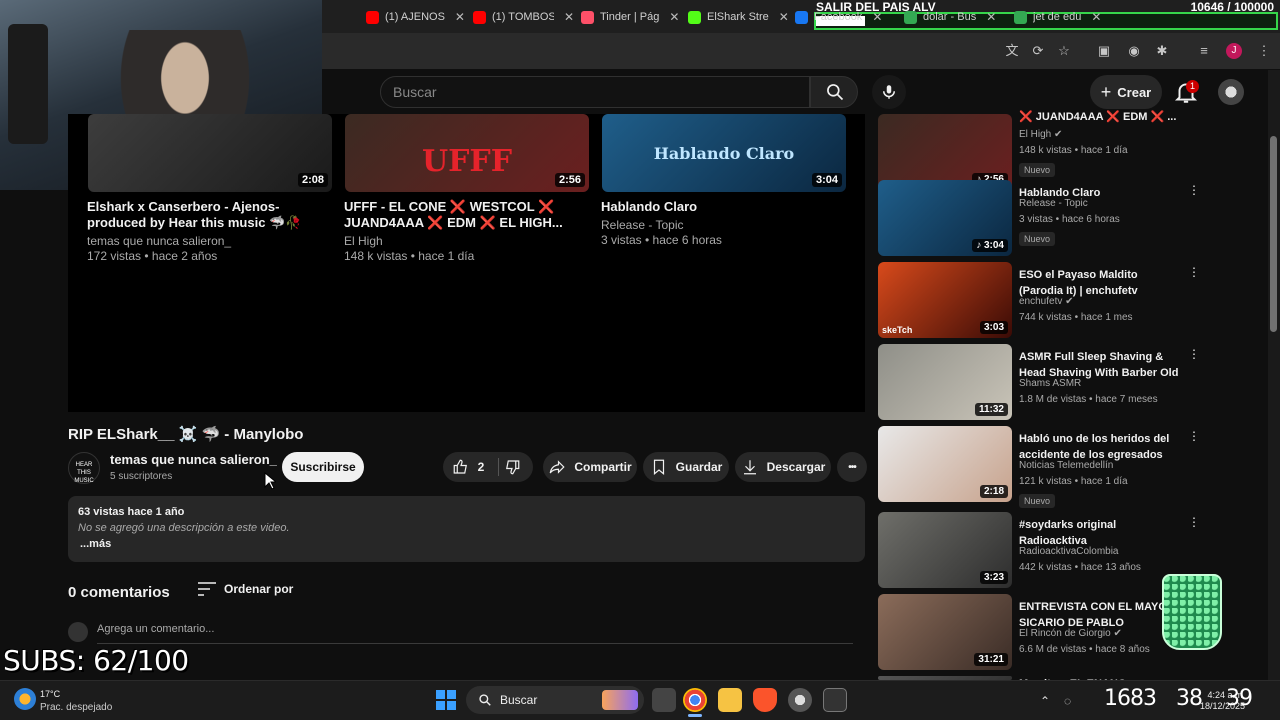  I want to click on account-avatar, so click(1231, 92).